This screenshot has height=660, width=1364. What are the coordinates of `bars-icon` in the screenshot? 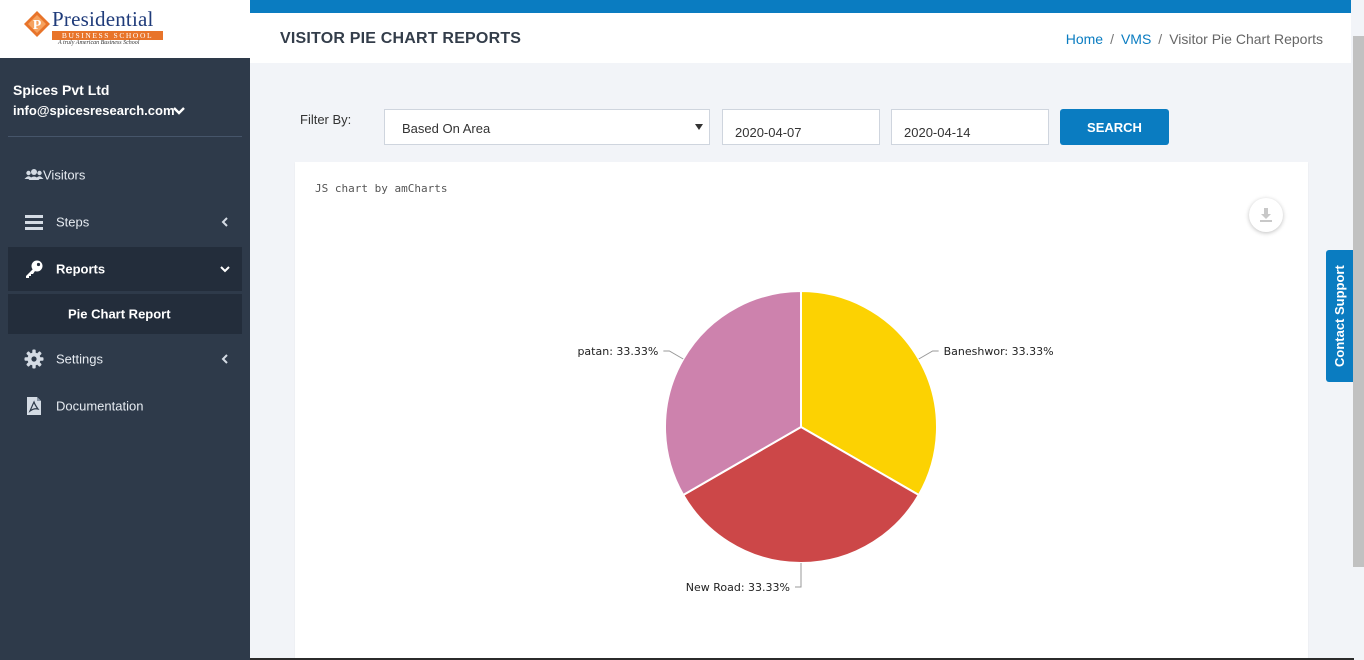 It's located at (34, 222).